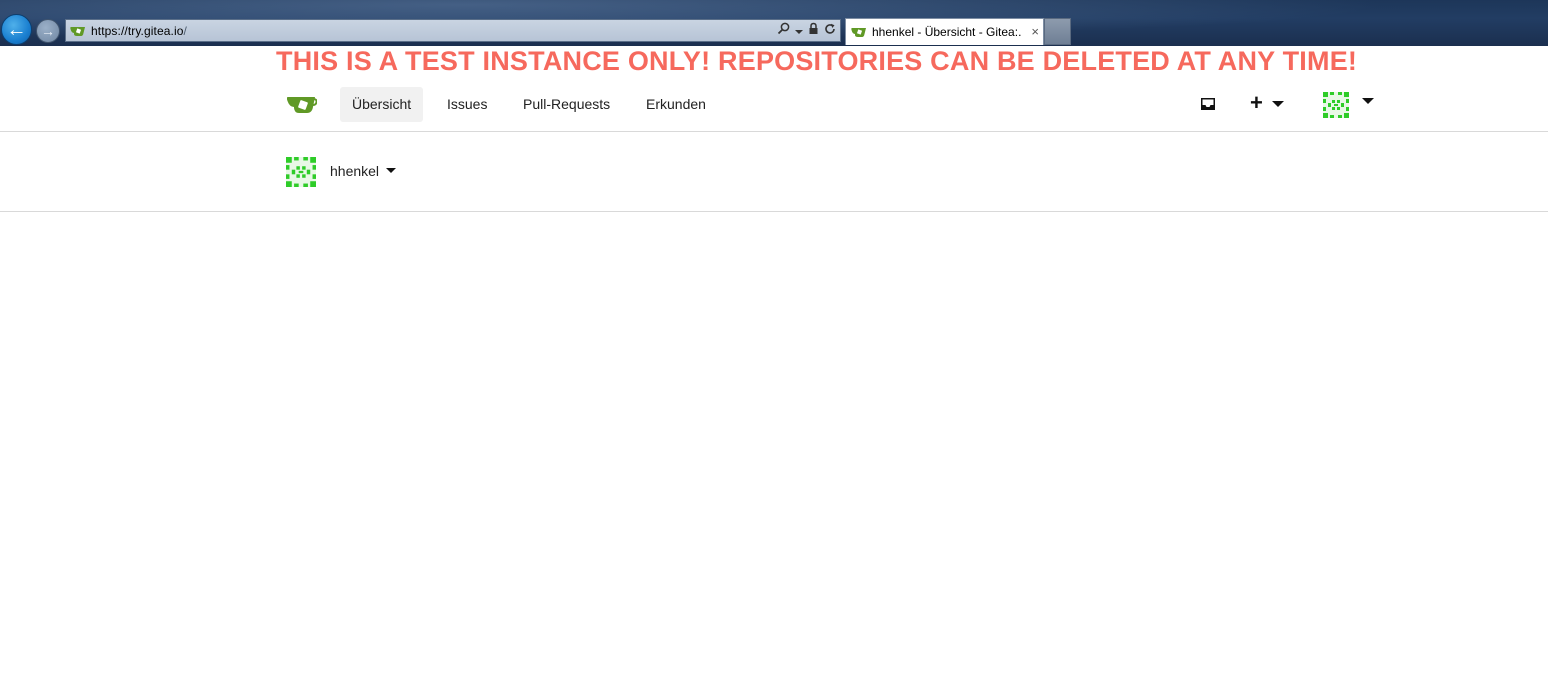  I want to click on forward-button: →, so click(48, 31).